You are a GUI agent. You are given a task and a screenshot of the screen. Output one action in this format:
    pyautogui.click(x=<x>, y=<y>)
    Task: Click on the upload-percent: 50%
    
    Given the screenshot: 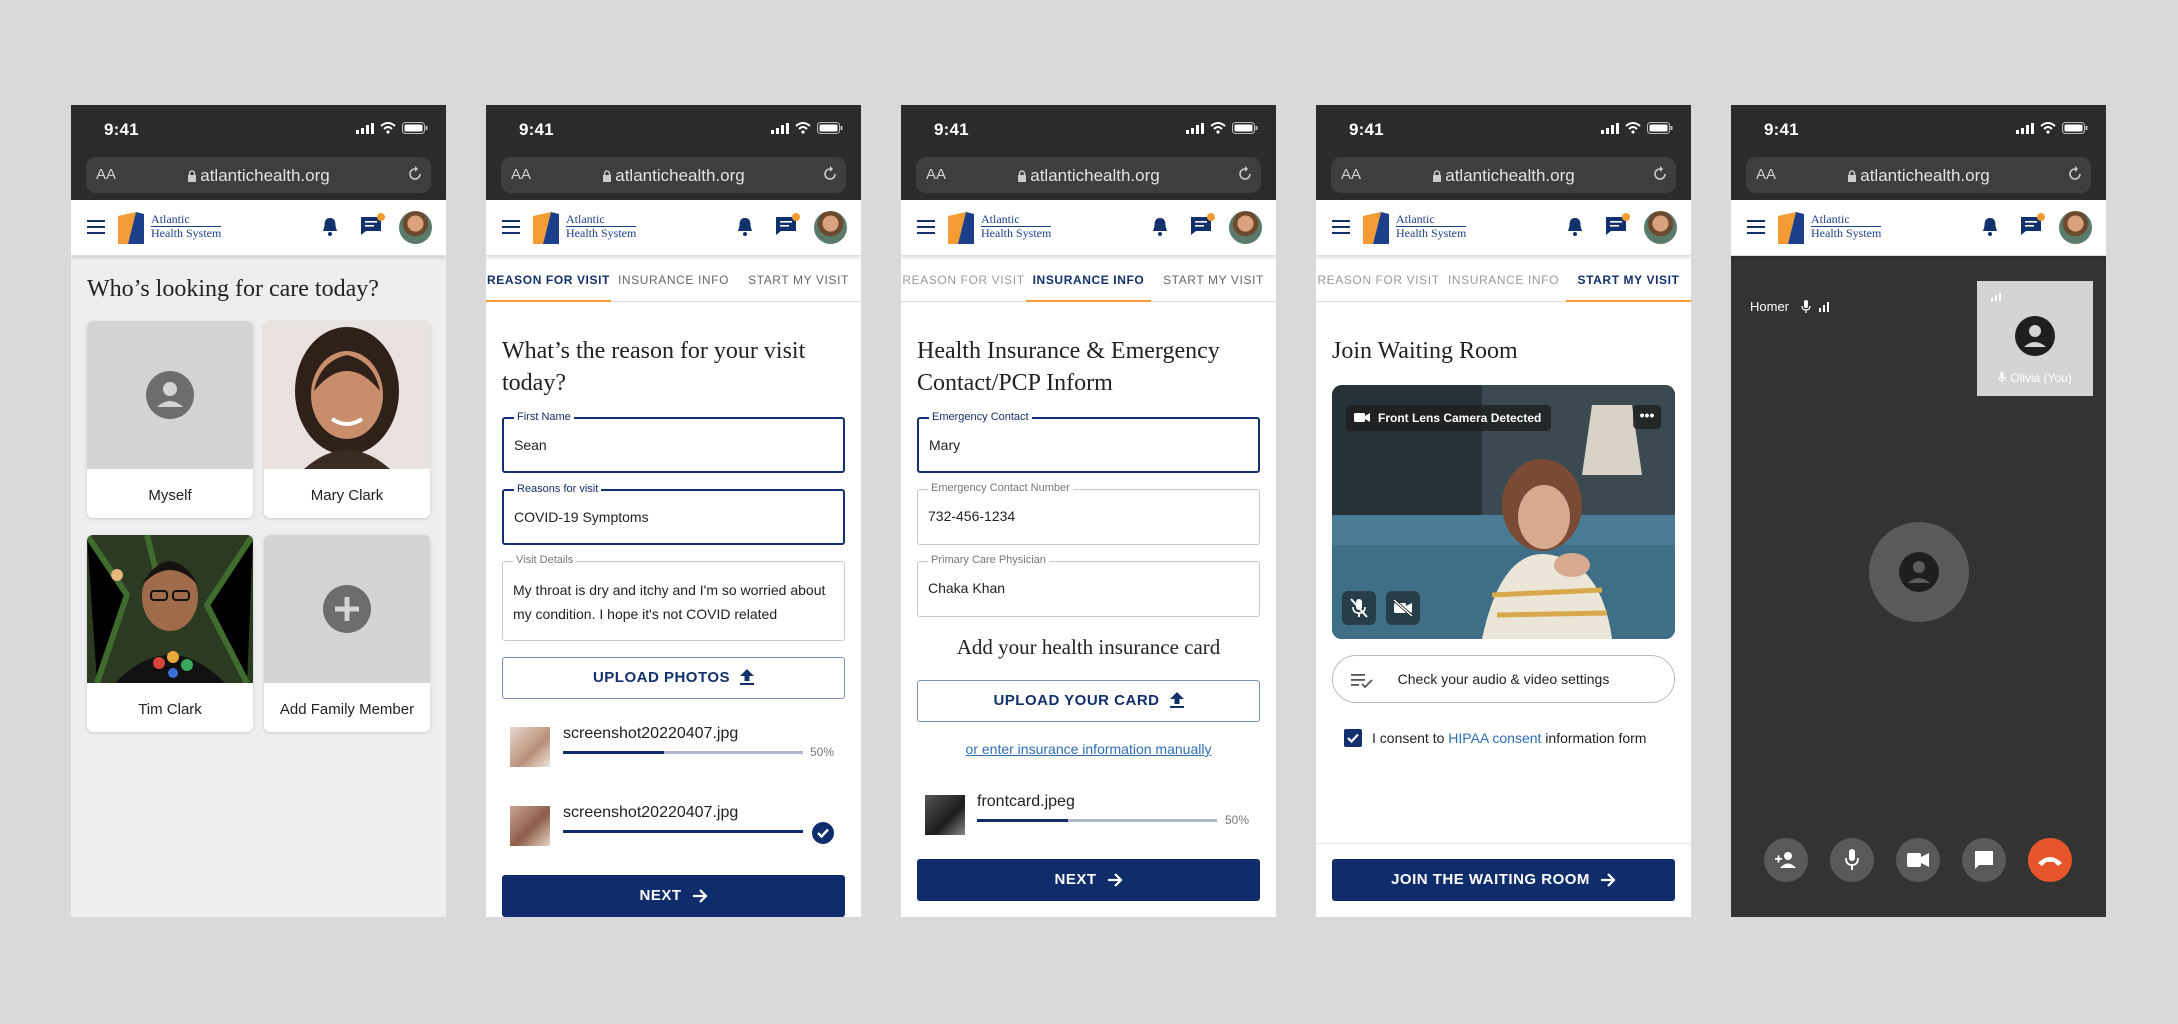 What is the action you would take?
    pyautogui.click(x=822, y=752)
    